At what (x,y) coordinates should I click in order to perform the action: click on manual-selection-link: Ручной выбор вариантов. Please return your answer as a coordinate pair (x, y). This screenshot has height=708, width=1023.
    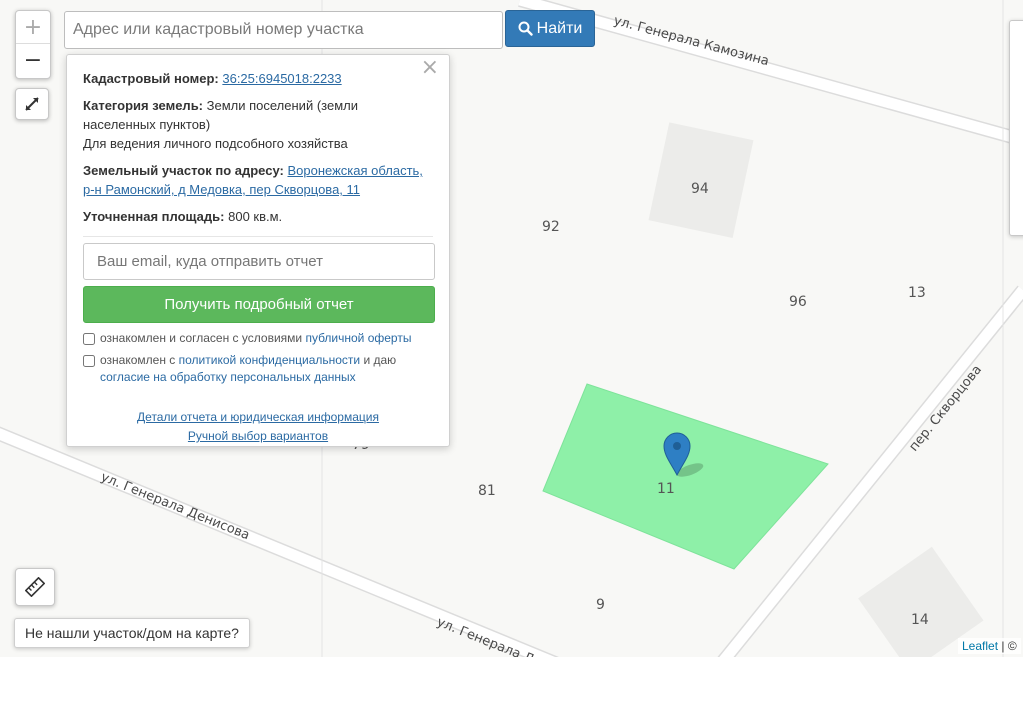
    Looking at the image, I should click on (258, 436).